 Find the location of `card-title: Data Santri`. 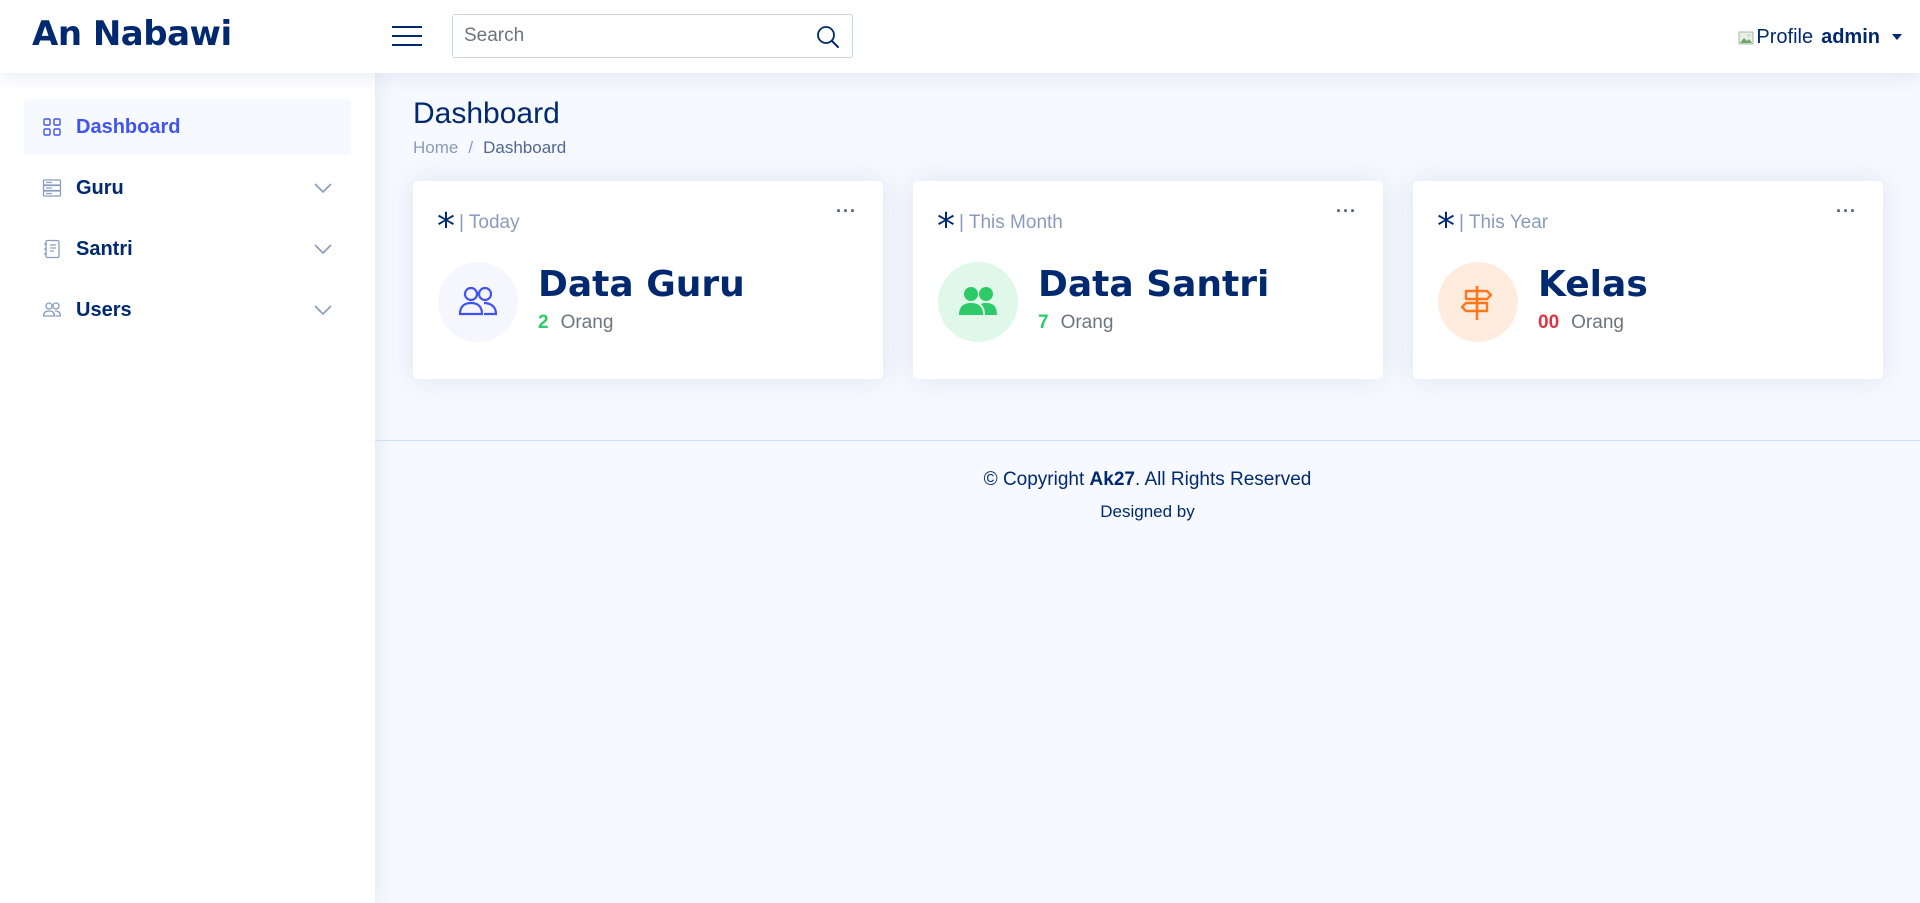

card-title: Data Santri is located at coordinates (1154, 284).